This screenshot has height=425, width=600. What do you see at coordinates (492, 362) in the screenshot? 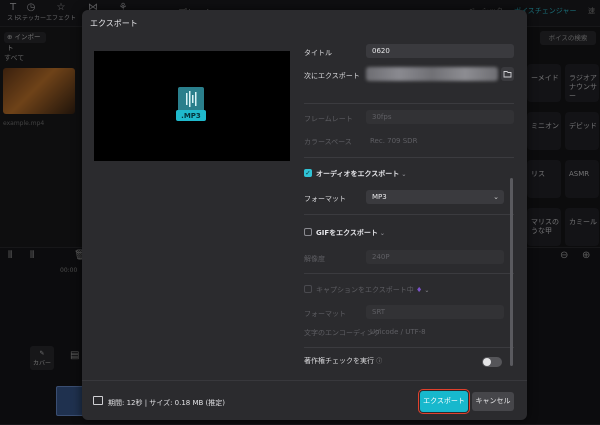
I see `copyright-check-toggle` at bounding box center [492, 362].